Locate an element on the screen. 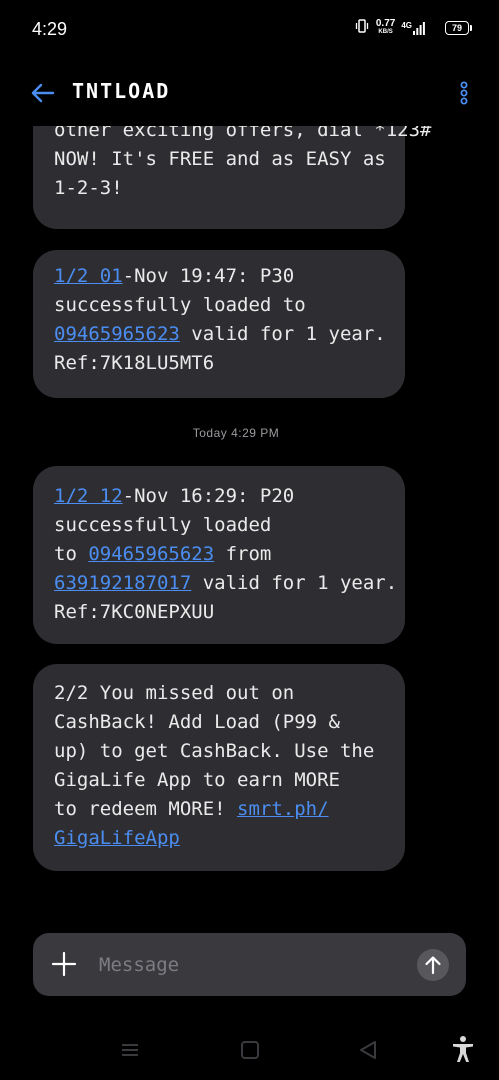 The height and width of the screenshot is (1080, 499). net-speed: 0.77 KB/S is located at coordinates (385, 28).